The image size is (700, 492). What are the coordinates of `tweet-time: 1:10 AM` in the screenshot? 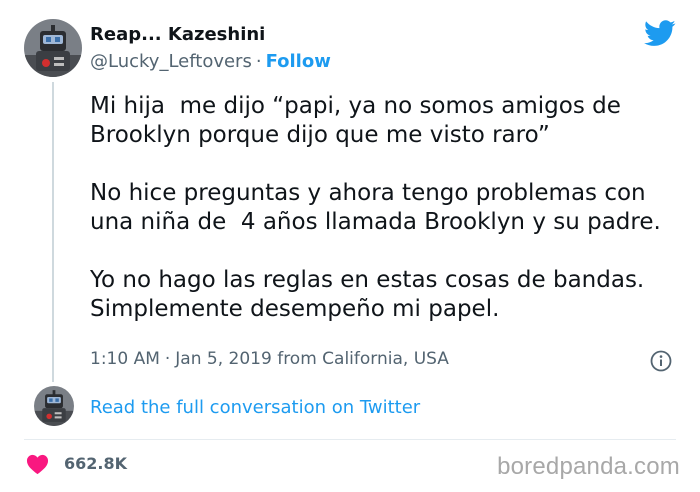 It's located at (125, 359).